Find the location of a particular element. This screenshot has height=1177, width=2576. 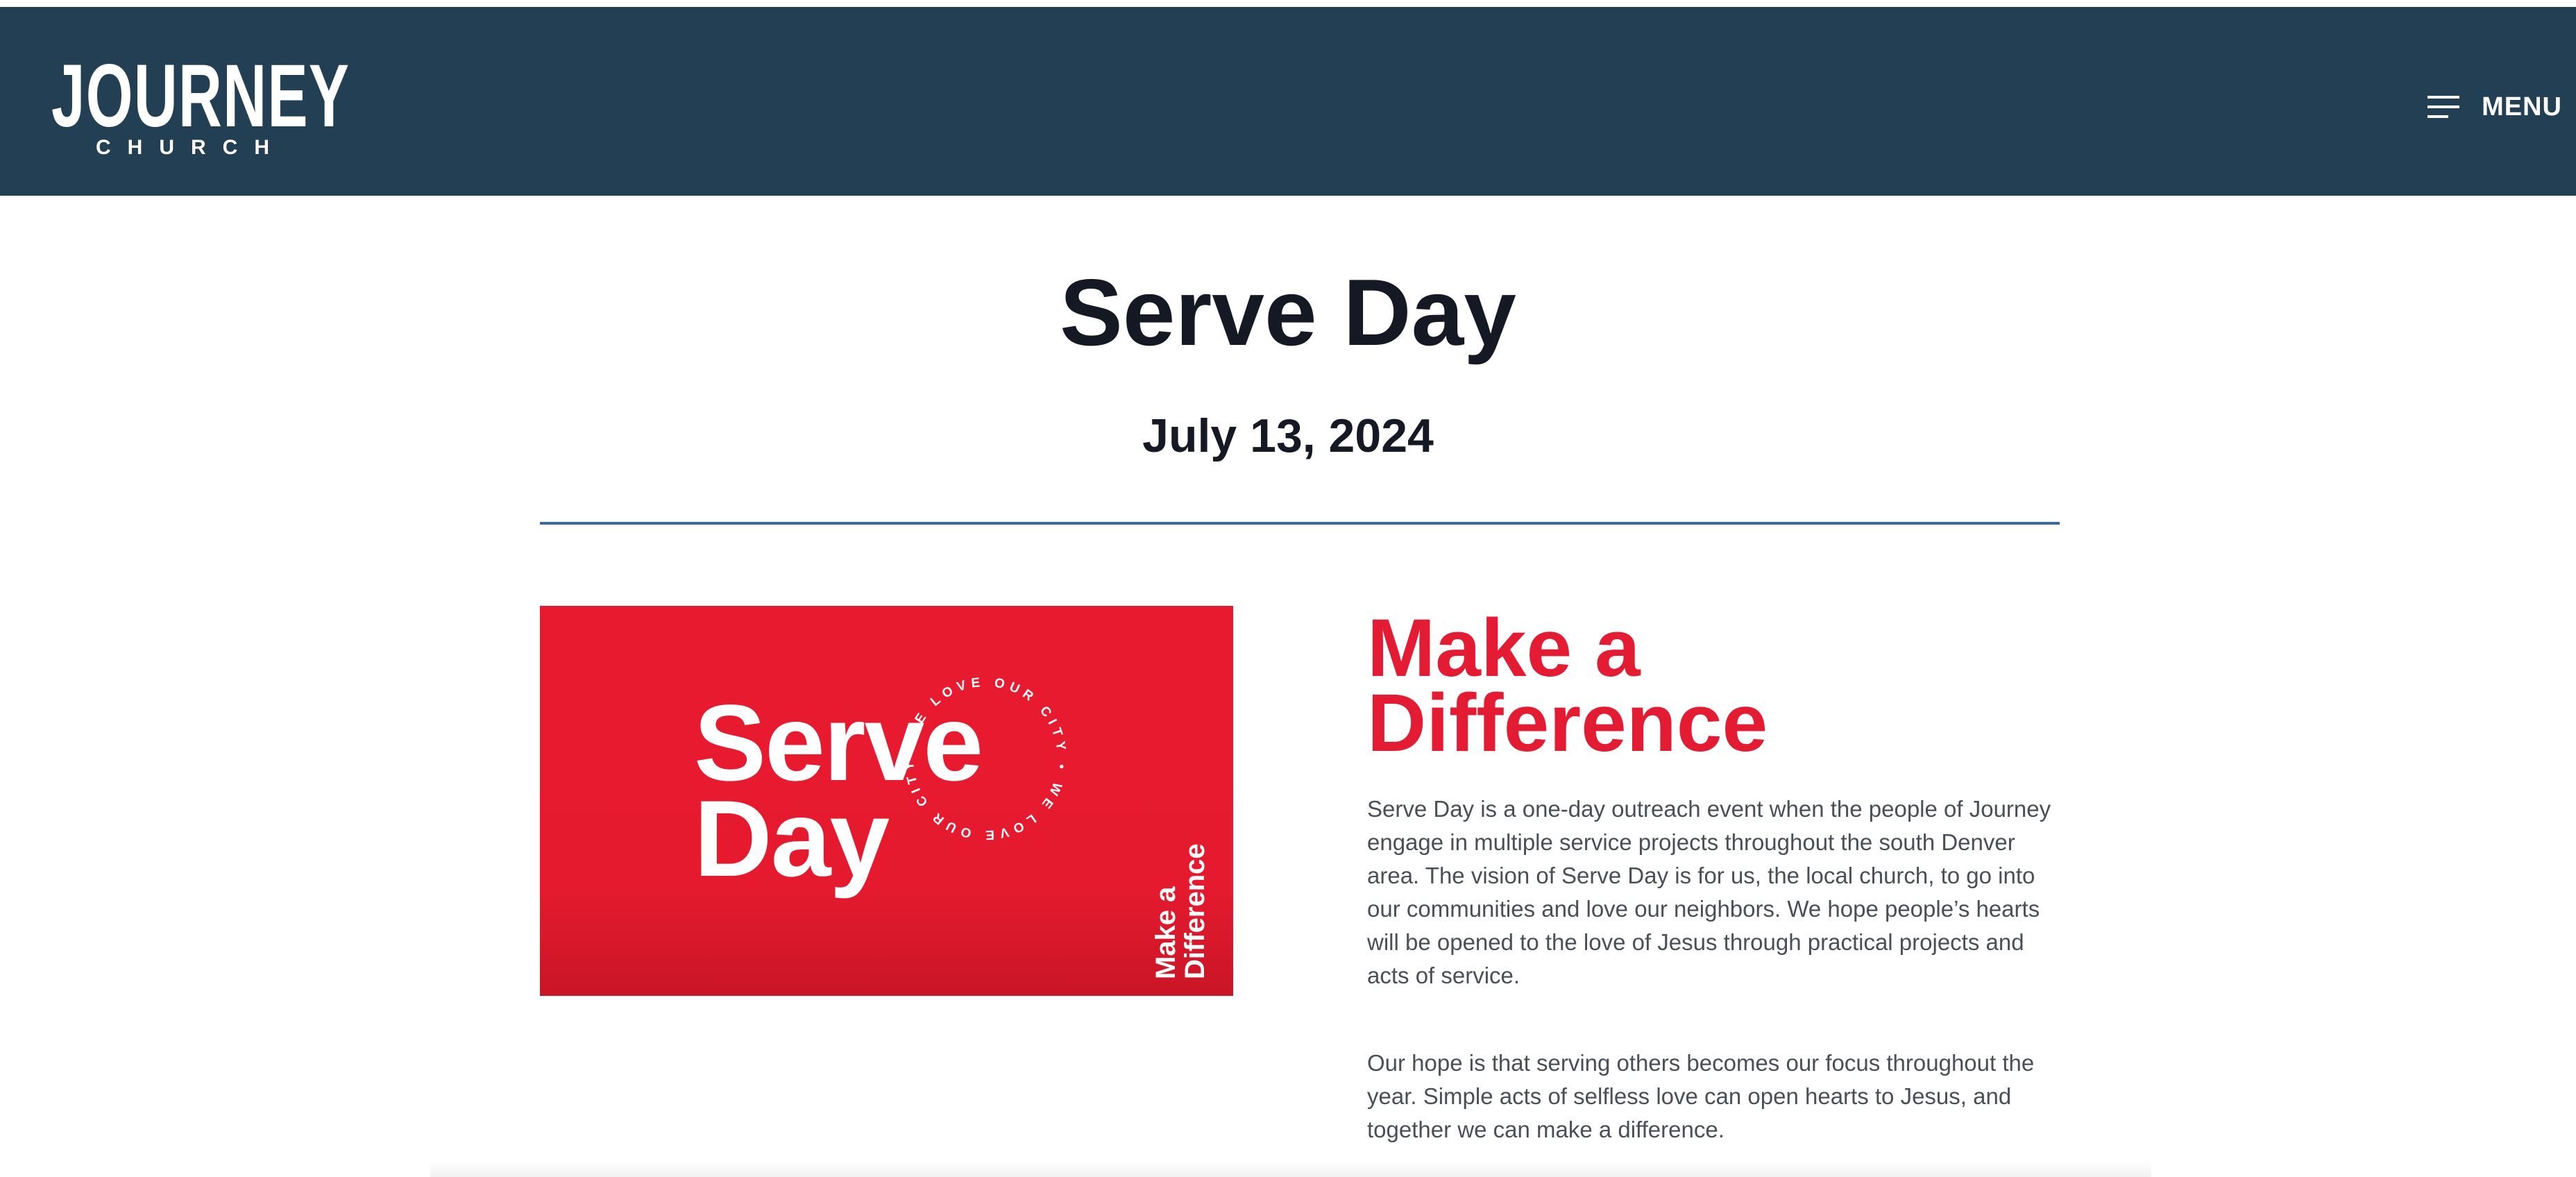

hero-side-line1: Make a is located at coordinates (1166, 932).